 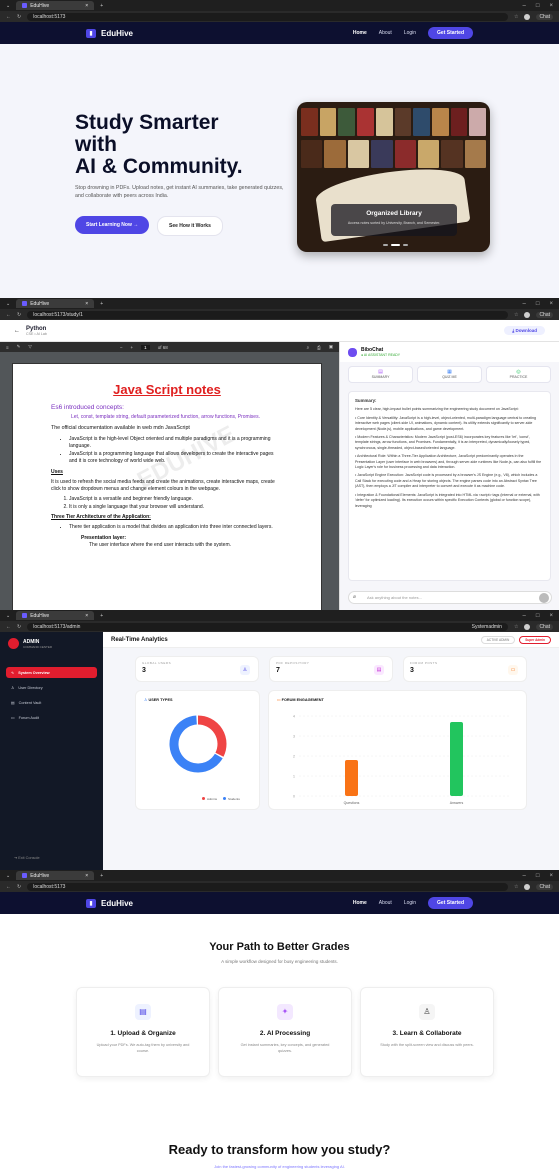 I want to click on sidebar-item-forum-audit: ▭ Forum Audit, so click(x=51, y=717).